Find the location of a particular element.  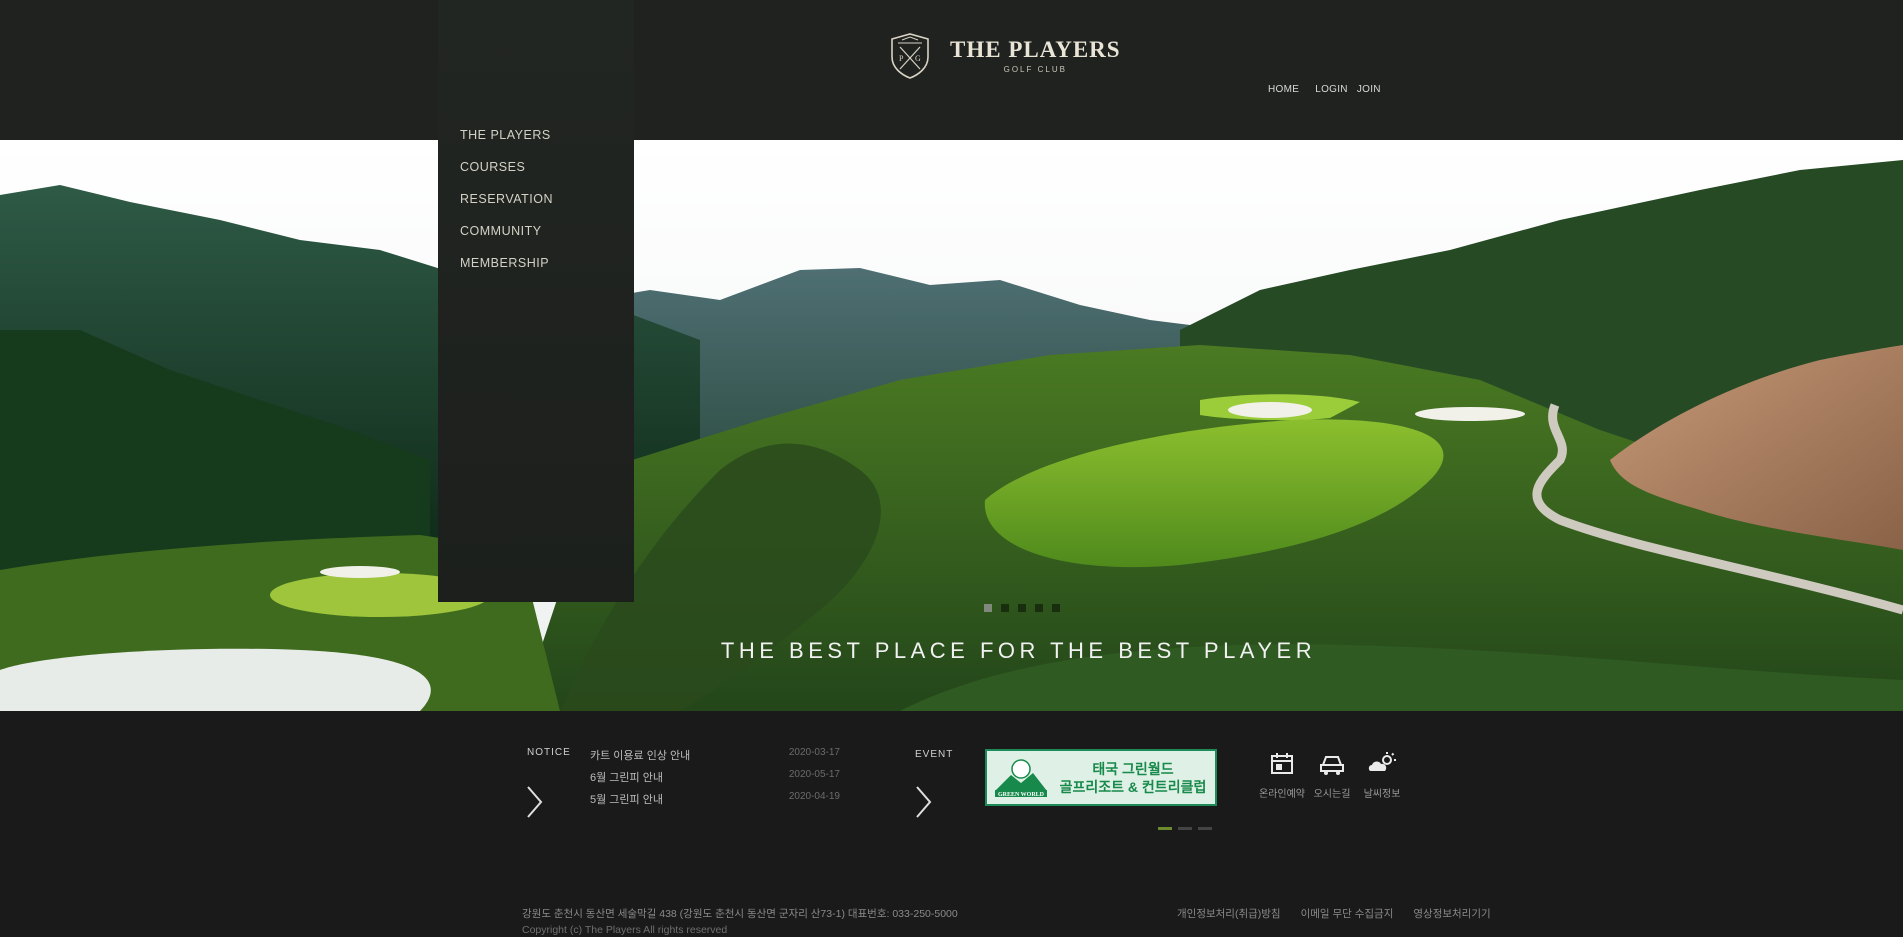

event-more-arrow-icon is located at coordinates (924, 802).